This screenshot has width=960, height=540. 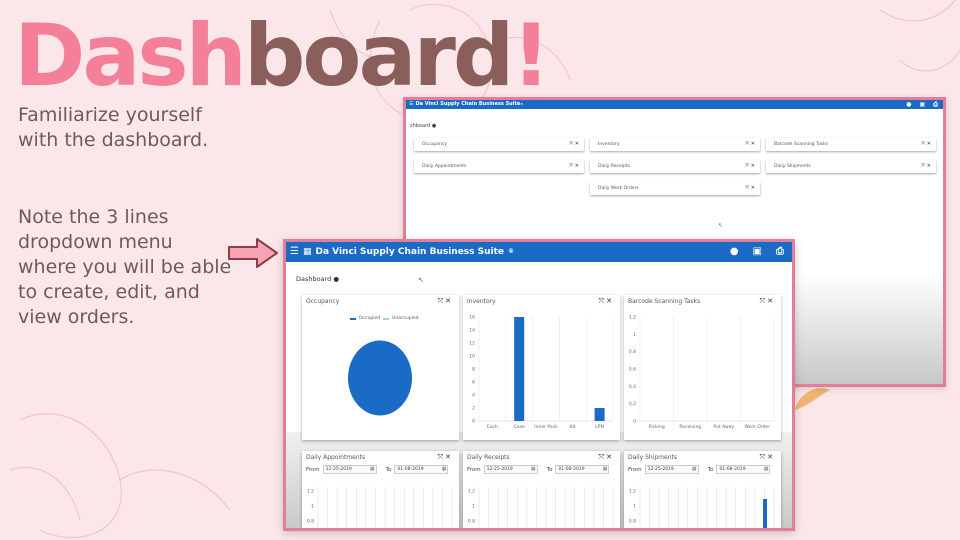 What do you see at coordinates (336, 457) in the screenshot?
I see `panel-title: Daily Appointments` at bounding box center [336, 457].